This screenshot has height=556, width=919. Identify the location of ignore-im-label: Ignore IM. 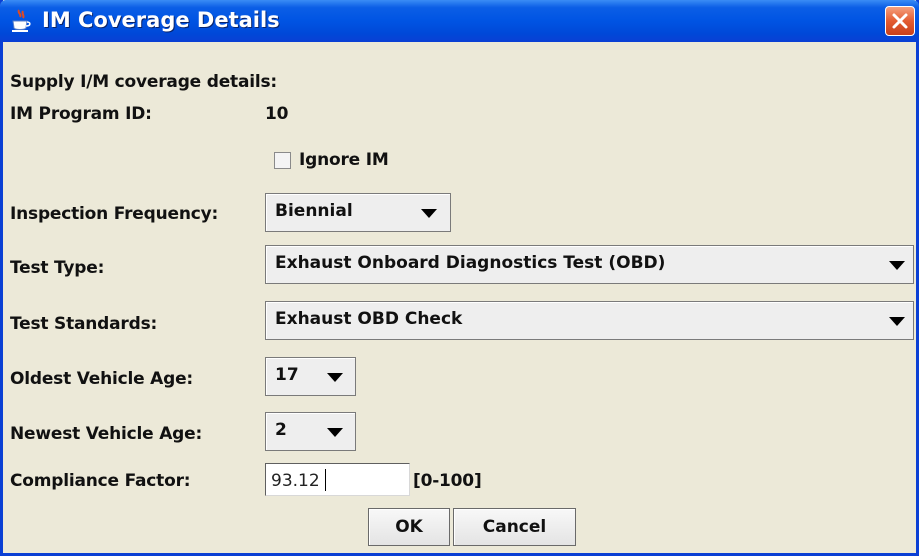
(344, 160).